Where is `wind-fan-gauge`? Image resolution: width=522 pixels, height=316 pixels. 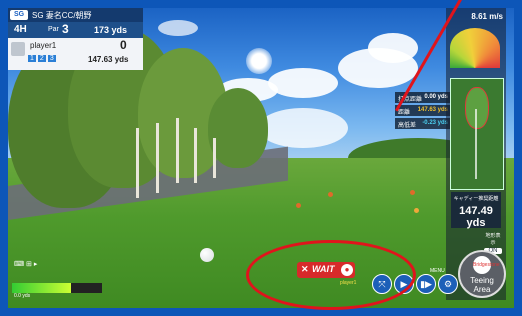 wind-fan-gauge is located at coordinates (475, 48).